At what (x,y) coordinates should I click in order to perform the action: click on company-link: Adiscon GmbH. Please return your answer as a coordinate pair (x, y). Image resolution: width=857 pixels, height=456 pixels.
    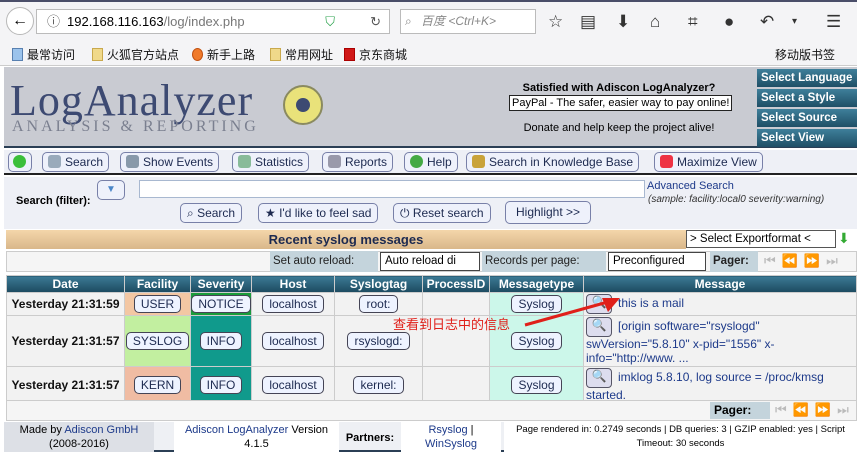
    Looking at the image, I should click on (101, 430).